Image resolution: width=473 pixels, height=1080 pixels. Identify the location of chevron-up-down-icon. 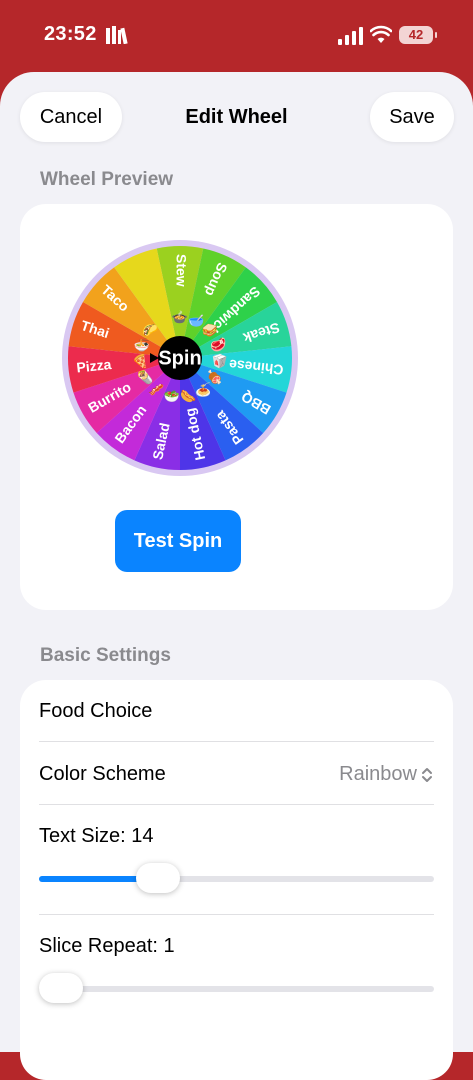
(427, 775).